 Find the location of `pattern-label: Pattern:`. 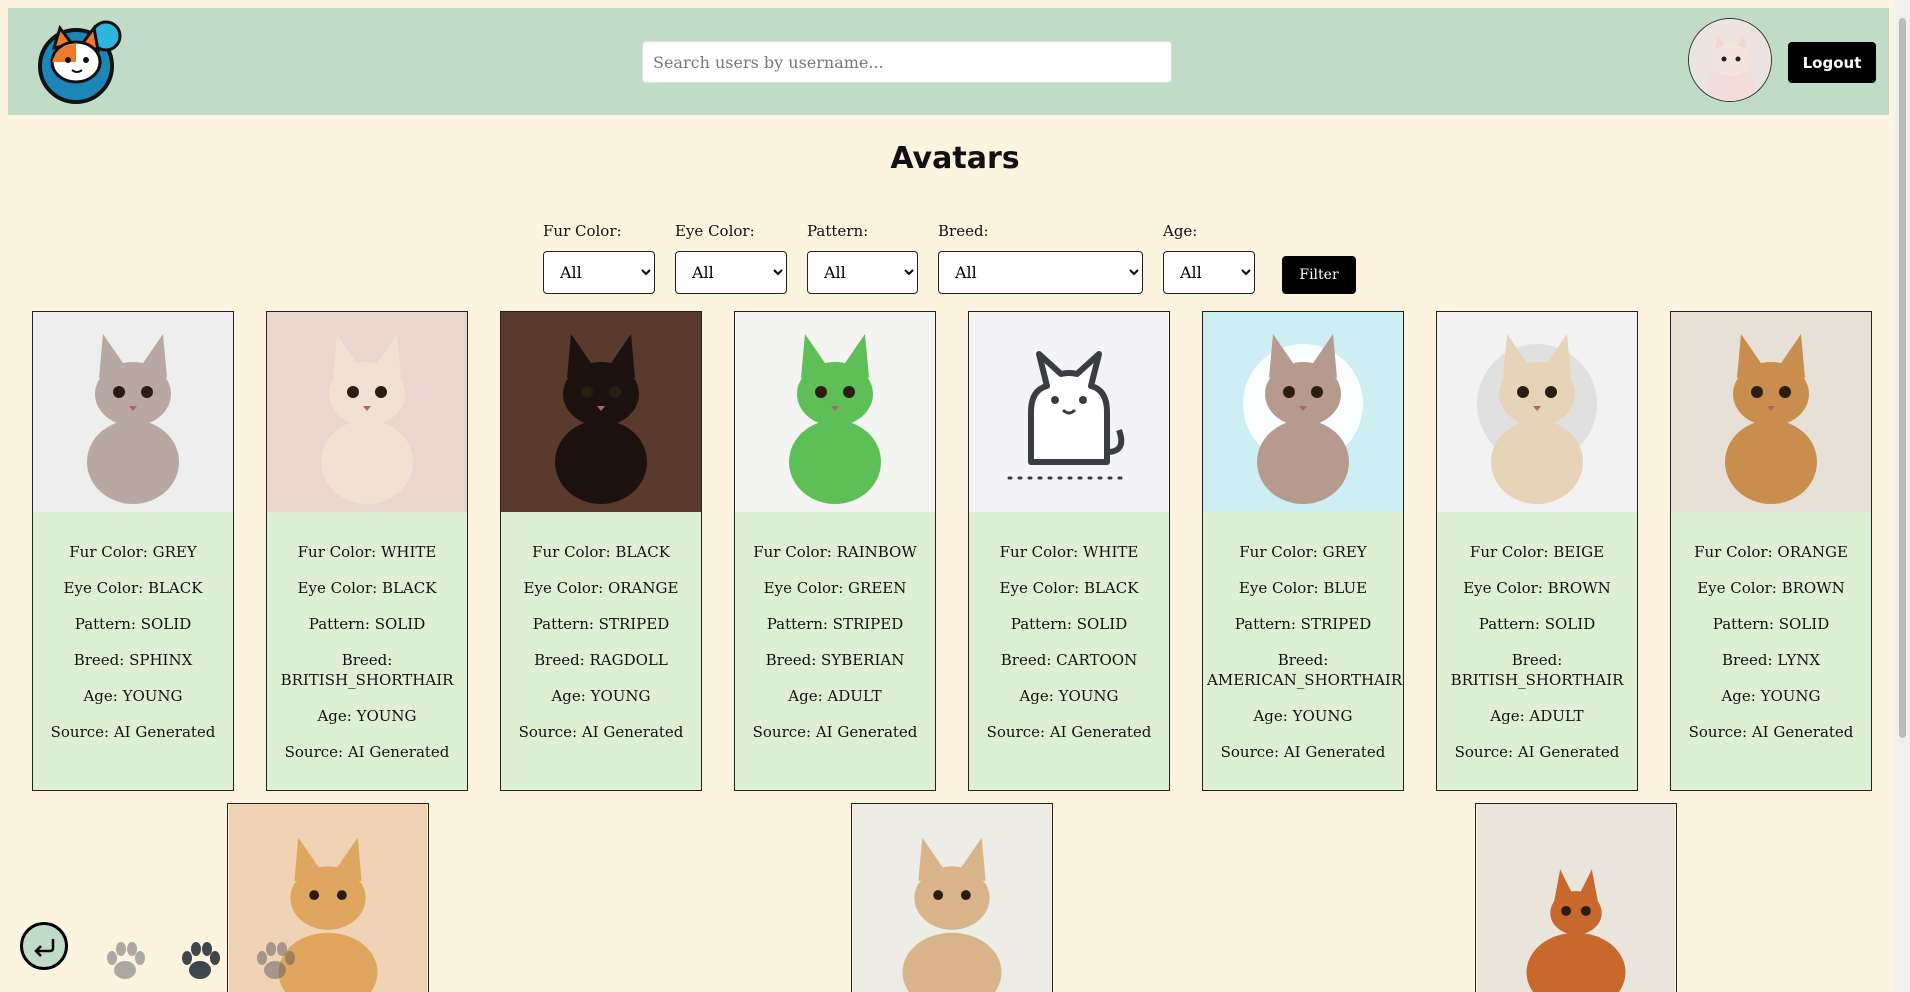

pattern-label: Pattern: is located at coordinates (838, 231).